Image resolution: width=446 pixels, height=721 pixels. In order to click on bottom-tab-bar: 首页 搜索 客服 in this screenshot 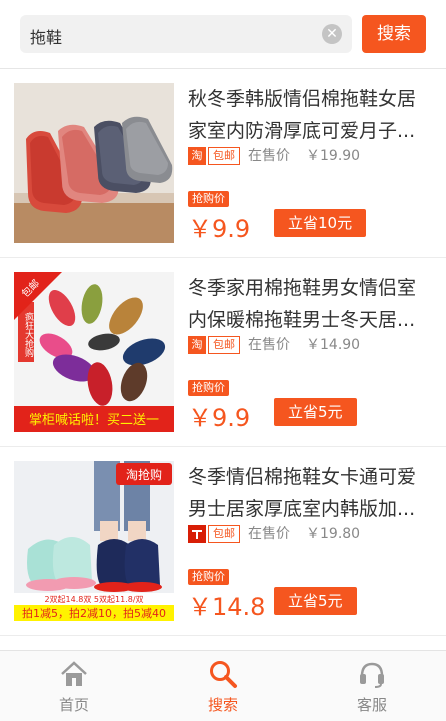, I will do `click(223, 685)`.